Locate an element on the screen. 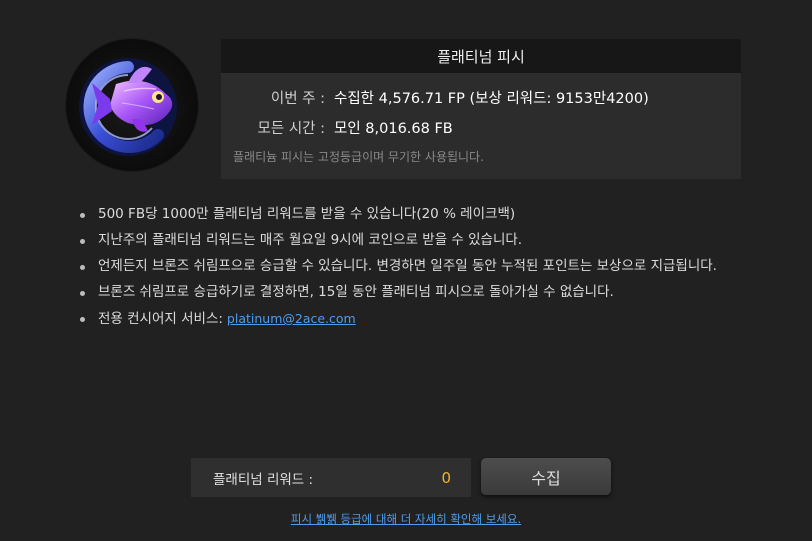 This screenshot has height=541, width=812. week-value: 수집한 4,576.71 FP (보상 리워드: 9153만4200) is located at coordinates (491, 99).